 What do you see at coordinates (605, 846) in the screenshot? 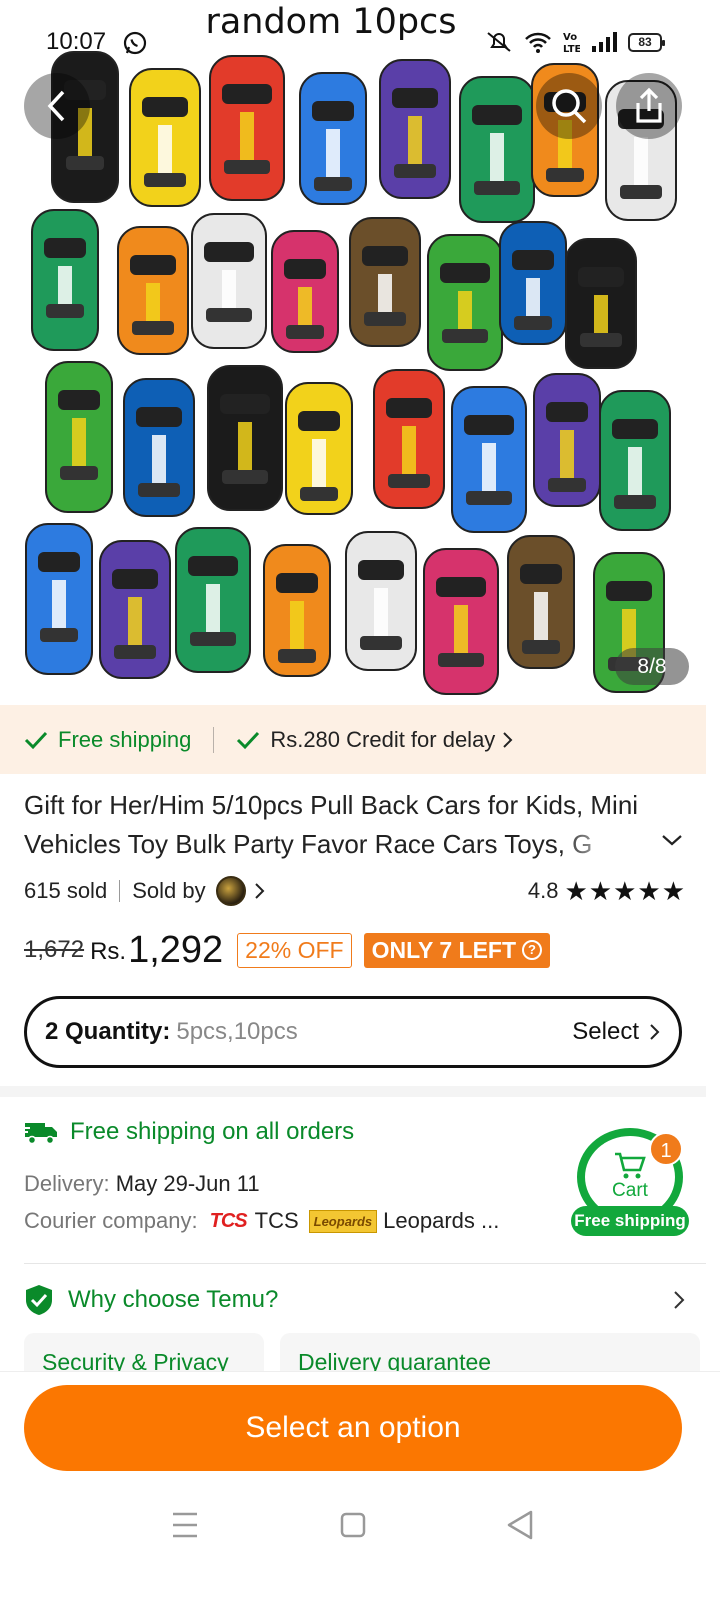
I see `title-fade` at bounding box center [605, 846].